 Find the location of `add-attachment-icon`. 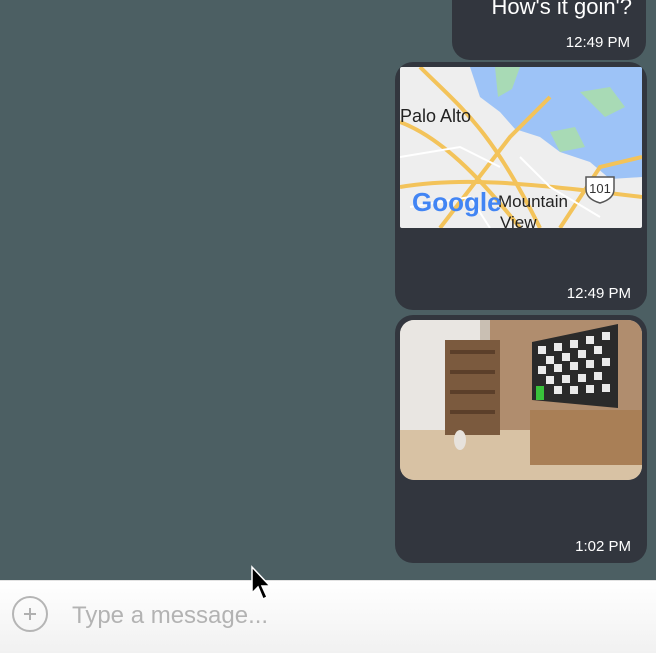

add-attachment-icon is located at coordinates (30, 614).